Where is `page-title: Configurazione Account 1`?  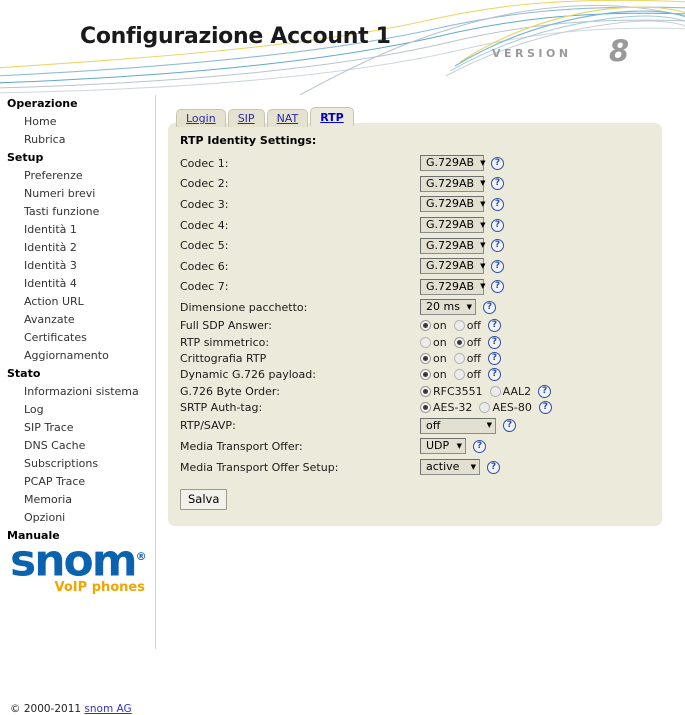
page-title: Configurazione Account 1 is located at coordinates (235, 36).